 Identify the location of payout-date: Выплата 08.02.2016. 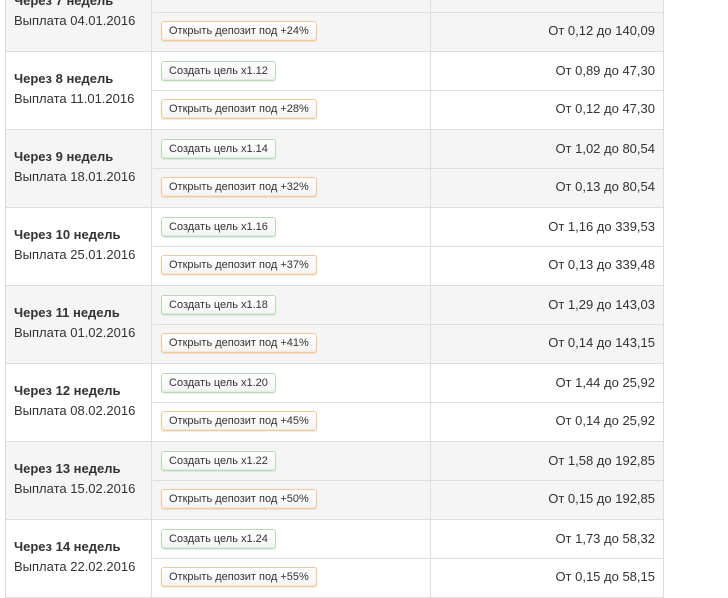
(75, 410).